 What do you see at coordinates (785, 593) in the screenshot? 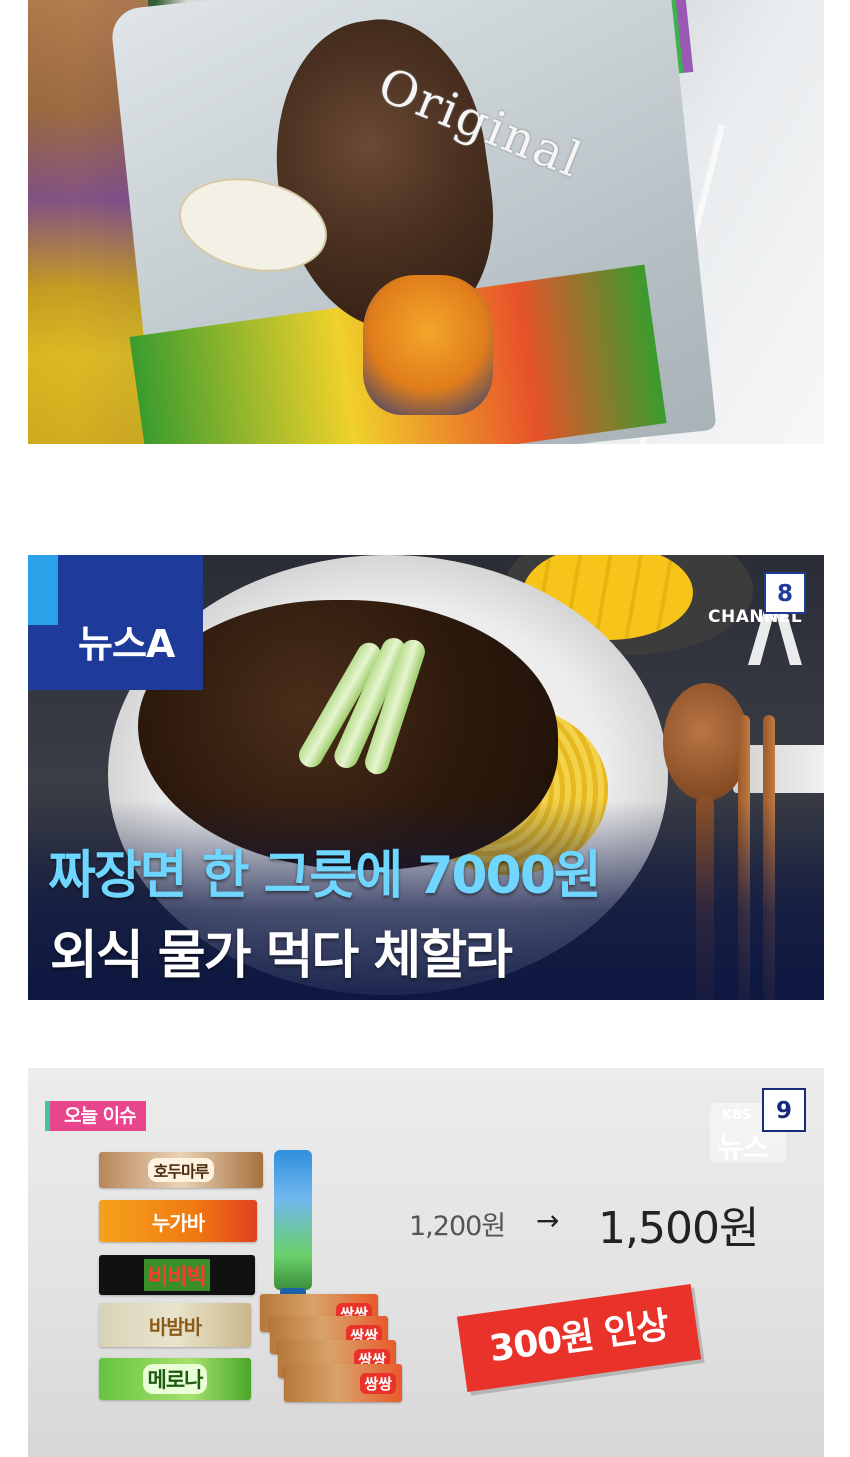
I see `image-number-badge: 8` at bounding box center [785, 593].